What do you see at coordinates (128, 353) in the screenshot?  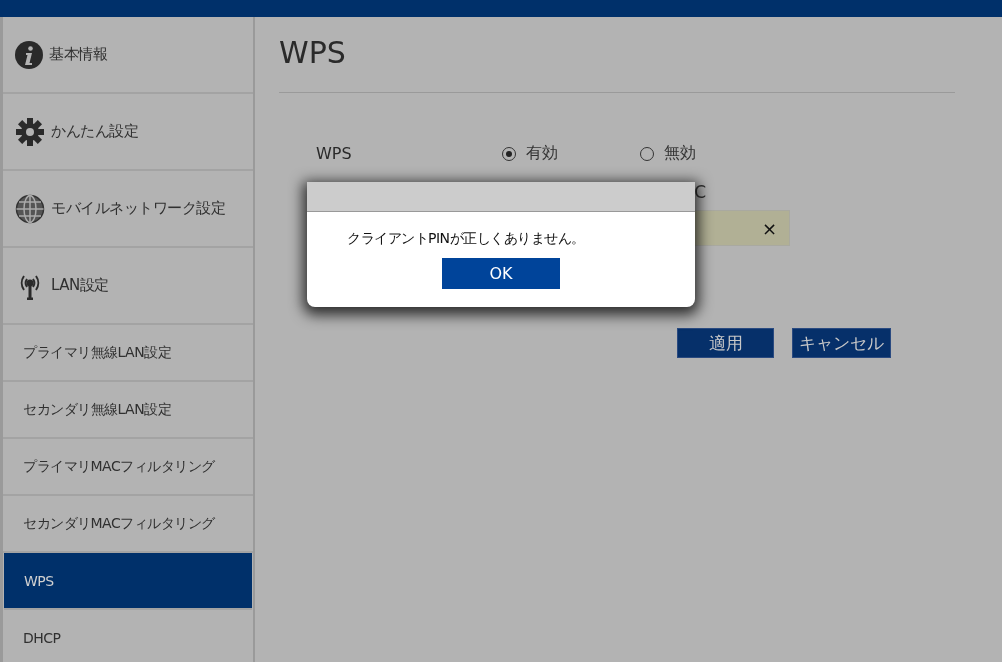 I see `sidebar-item: プライマリ無線LAN設定` at bounding box center [128, 353].